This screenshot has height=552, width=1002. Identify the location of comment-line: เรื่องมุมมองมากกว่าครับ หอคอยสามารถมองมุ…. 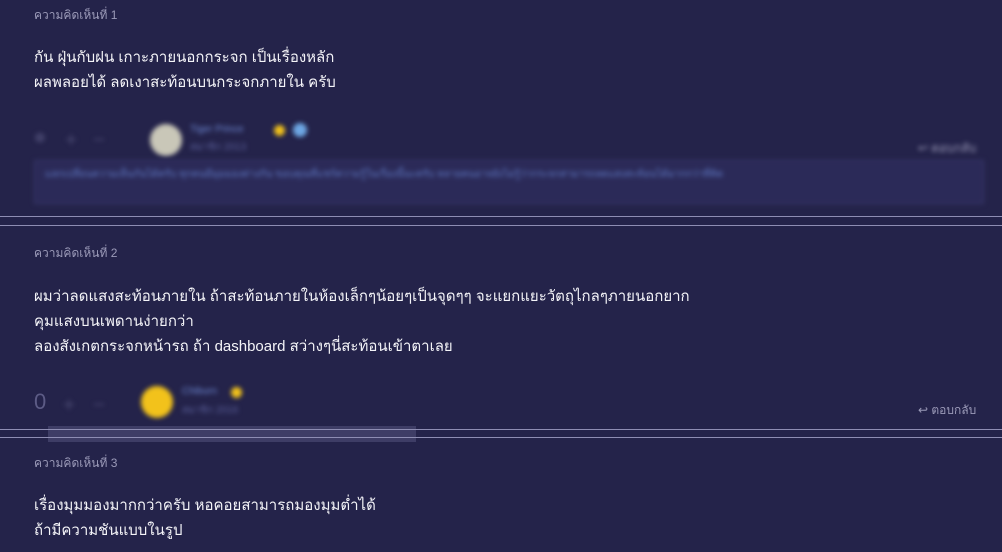
(205, 505).